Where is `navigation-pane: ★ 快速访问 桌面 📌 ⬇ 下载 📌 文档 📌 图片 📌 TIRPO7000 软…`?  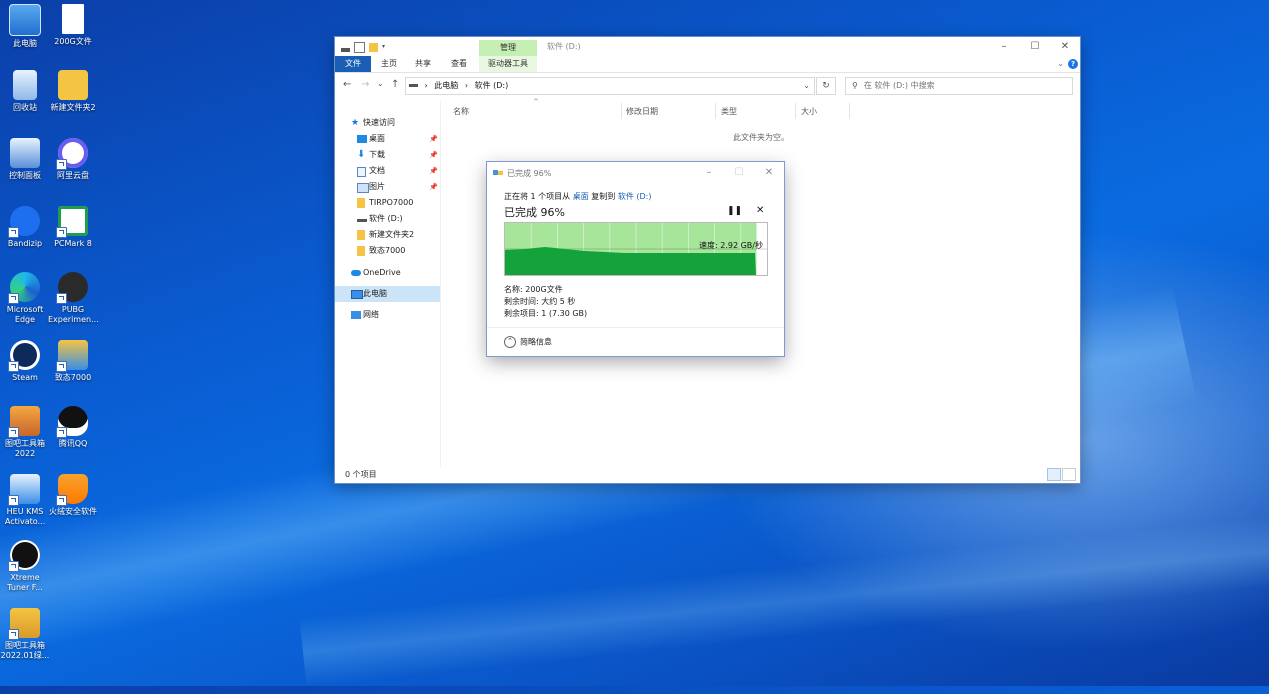
navigation-pane: ★ 快速访问 桌面 📌 ⬇ 下载 📌 文档 📌 图片 📌 TIRPO7000 软… is located at coordinates (388, 284).